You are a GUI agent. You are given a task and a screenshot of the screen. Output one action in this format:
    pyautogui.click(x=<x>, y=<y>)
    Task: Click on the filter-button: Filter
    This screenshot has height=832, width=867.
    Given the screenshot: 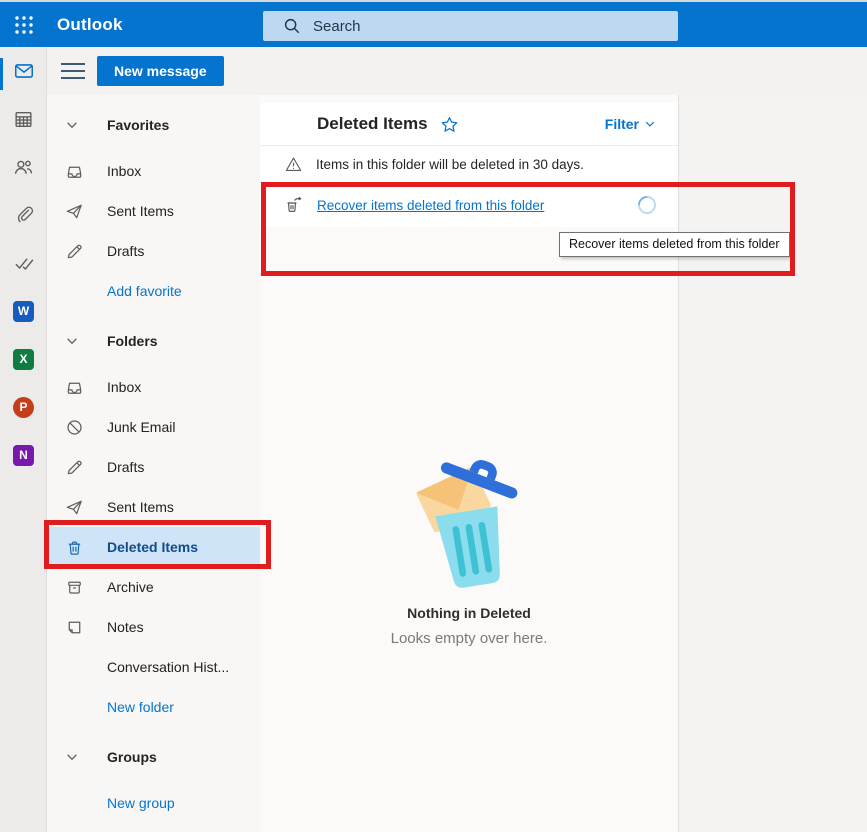 What is the action you would take?
    pyautogui.click(x=630, y=124)
    